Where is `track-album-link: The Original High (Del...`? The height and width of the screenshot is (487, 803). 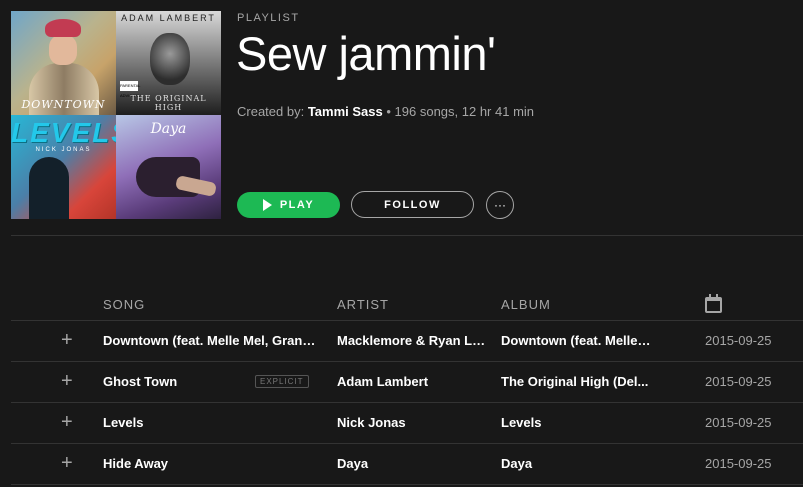
track-album-link: The Original High (Del... is located at coordinates (576, 381).